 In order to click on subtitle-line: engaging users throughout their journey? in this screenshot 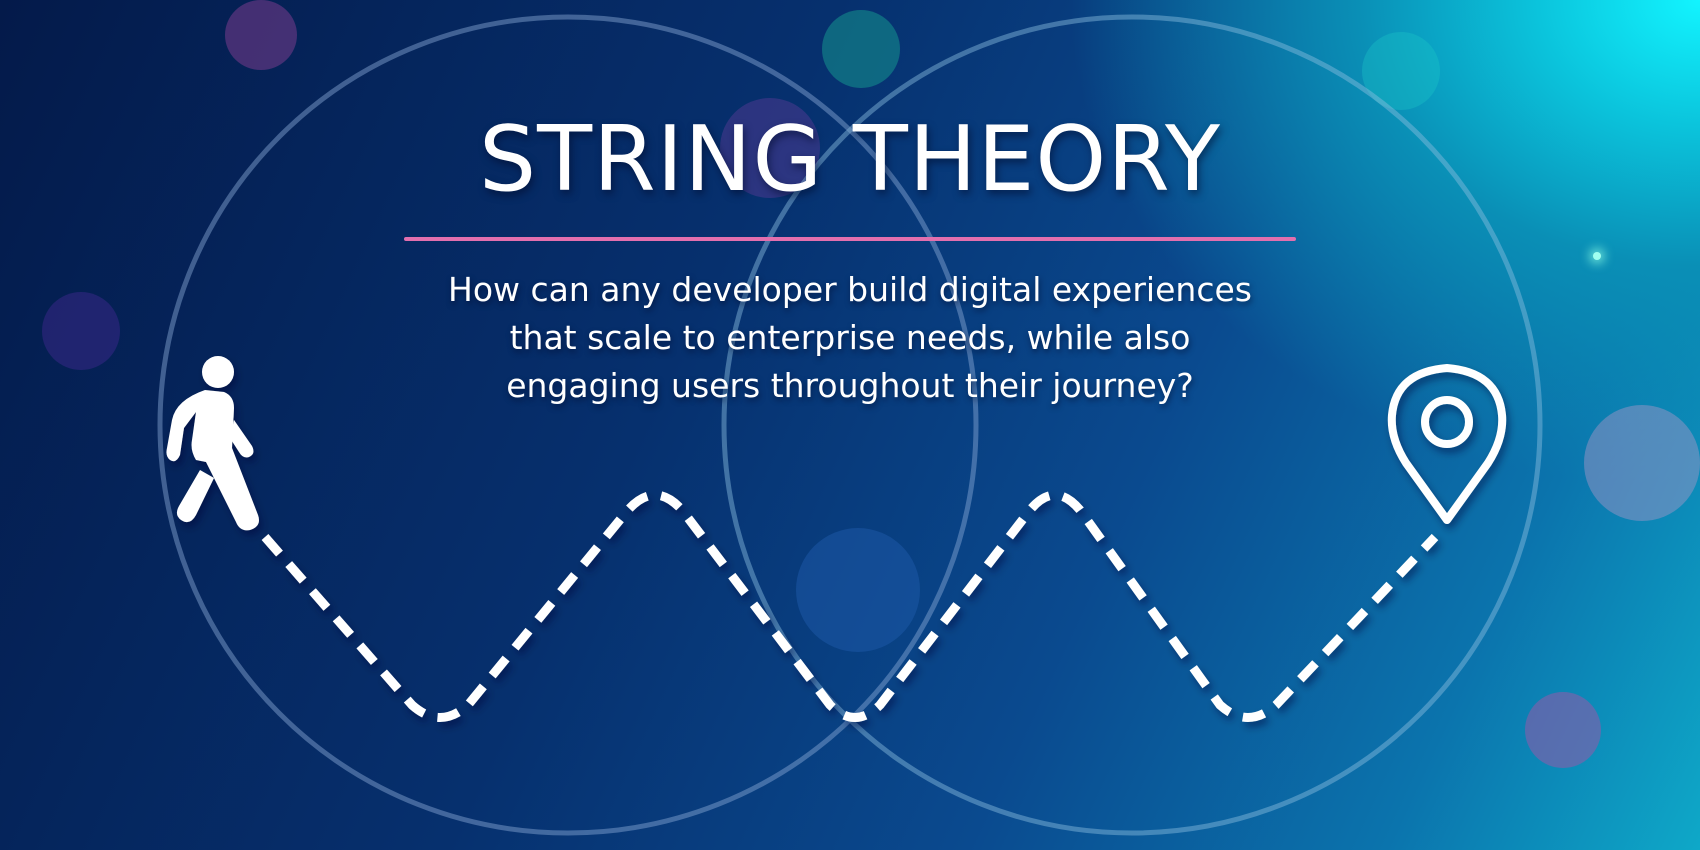, I will do `click(850, 385)`.